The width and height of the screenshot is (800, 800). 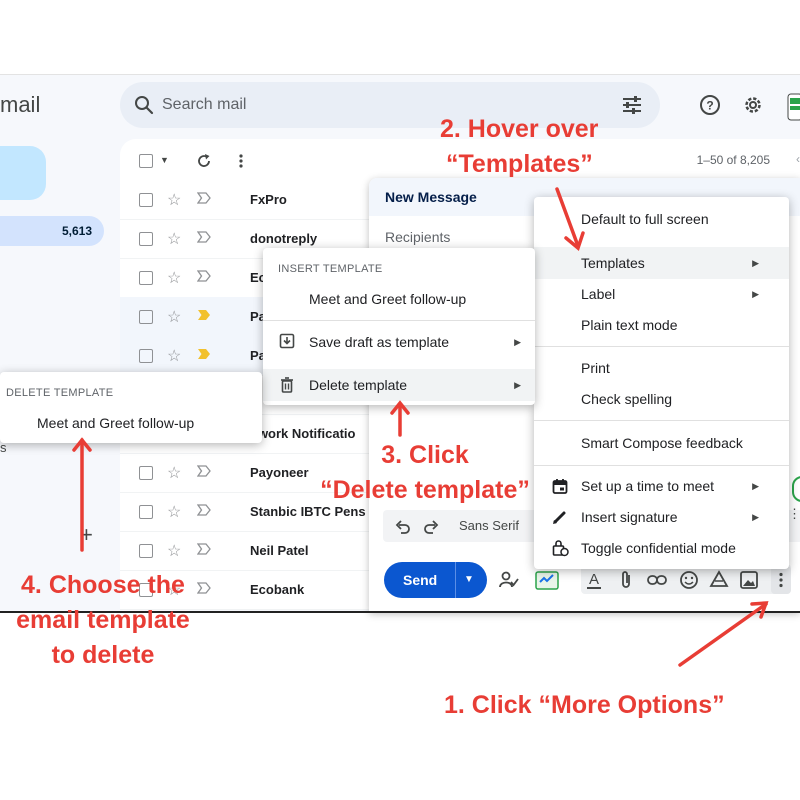 What do you see at coordinates (584, 705) in the screenshot?
I see `annotation-step1: 1. Click “More Options”` at bounding box center [584, 705].